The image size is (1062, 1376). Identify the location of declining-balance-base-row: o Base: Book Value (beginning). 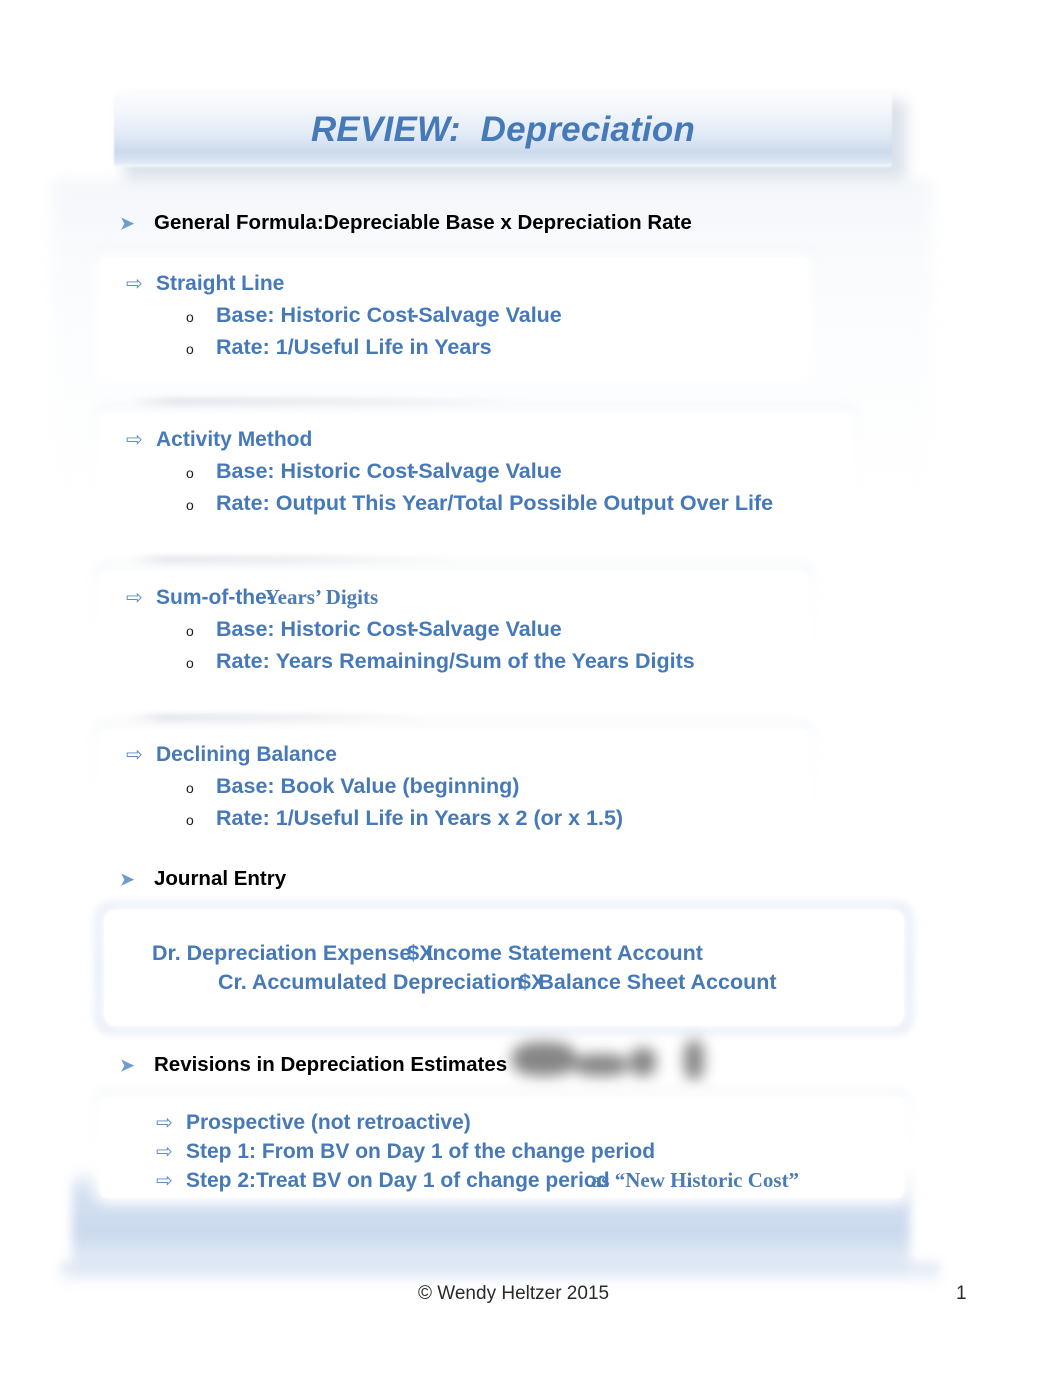
(352, 786).